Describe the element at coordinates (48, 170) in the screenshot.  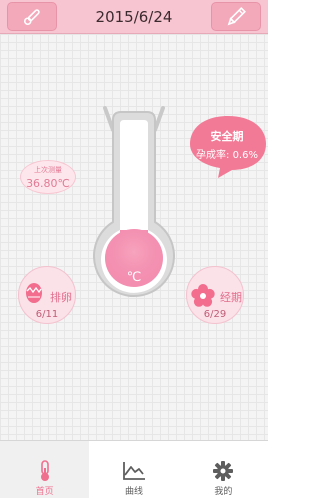
I see `last-measurement-label: 上次测量` at that location.